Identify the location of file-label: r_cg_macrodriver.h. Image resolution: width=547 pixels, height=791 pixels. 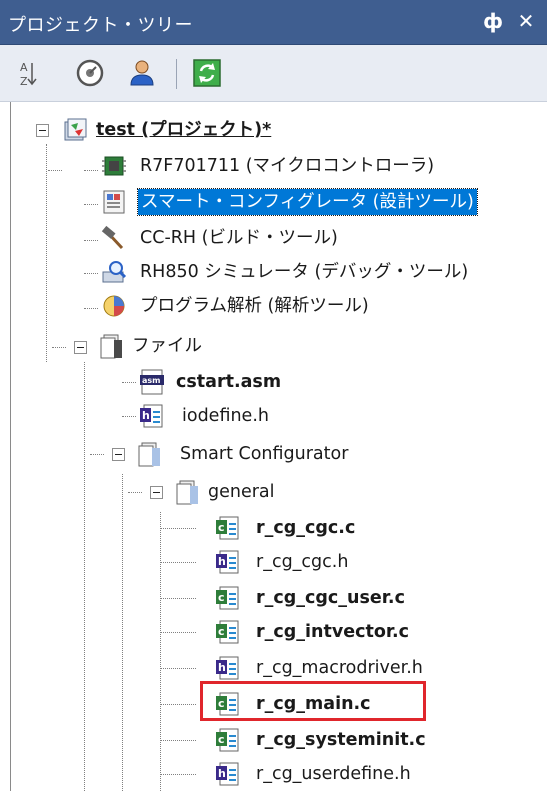
(339, 668).